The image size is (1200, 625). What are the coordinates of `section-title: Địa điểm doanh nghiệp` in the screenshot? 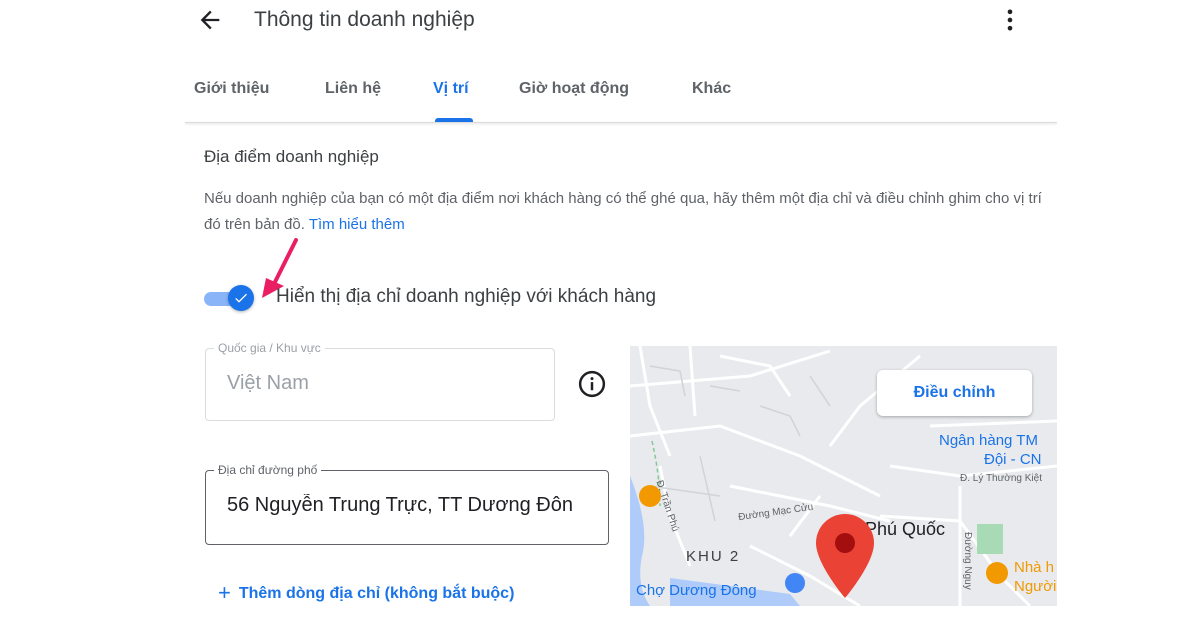 It's located at (291, 156).